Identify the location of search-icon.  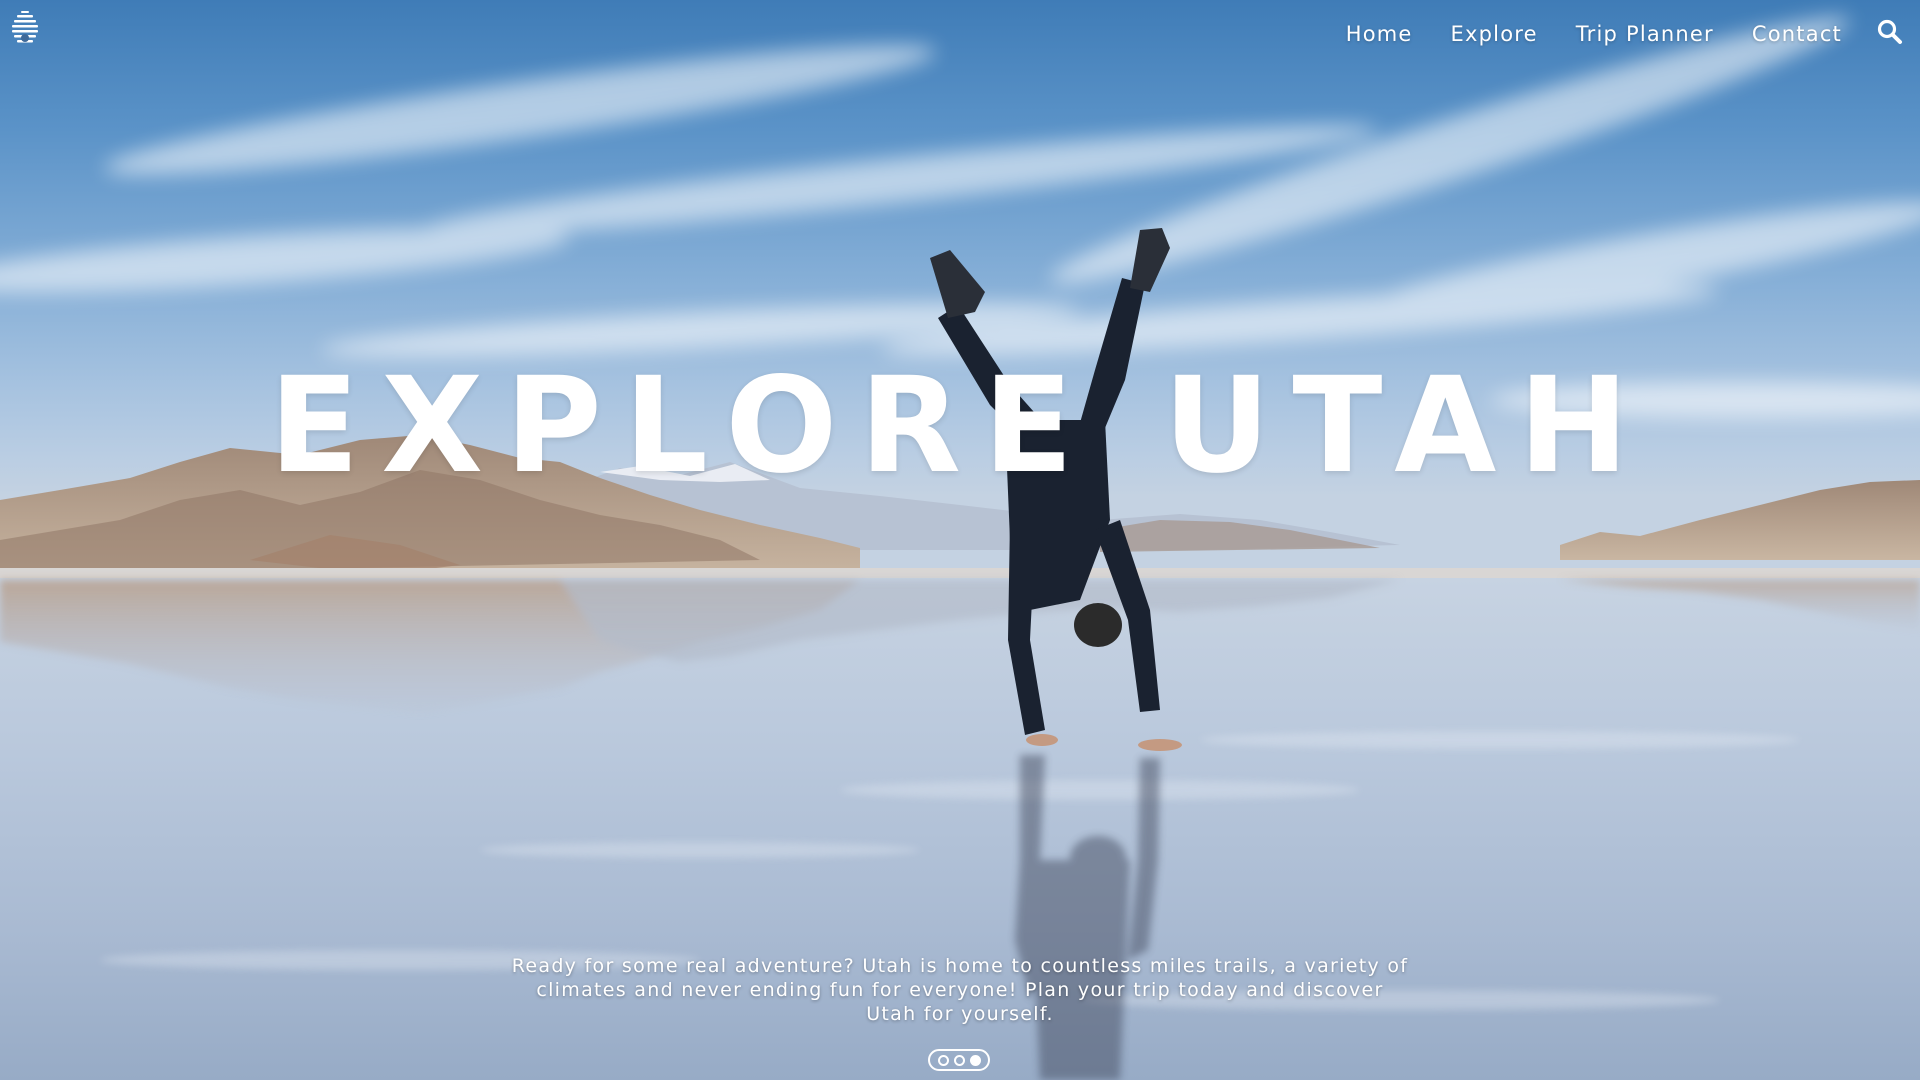
(1890, 32).